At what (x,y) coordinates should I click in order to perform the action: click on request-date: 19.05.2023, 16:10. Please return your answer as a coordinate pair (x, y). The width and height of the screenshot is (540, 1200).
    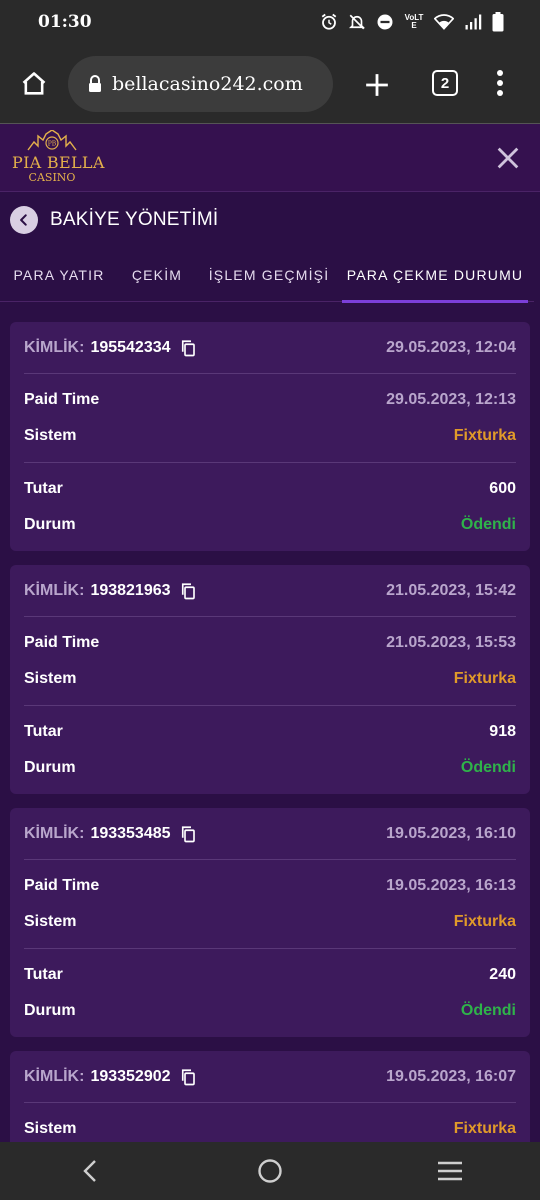
    Looking at the image, I should click on (451, 833).